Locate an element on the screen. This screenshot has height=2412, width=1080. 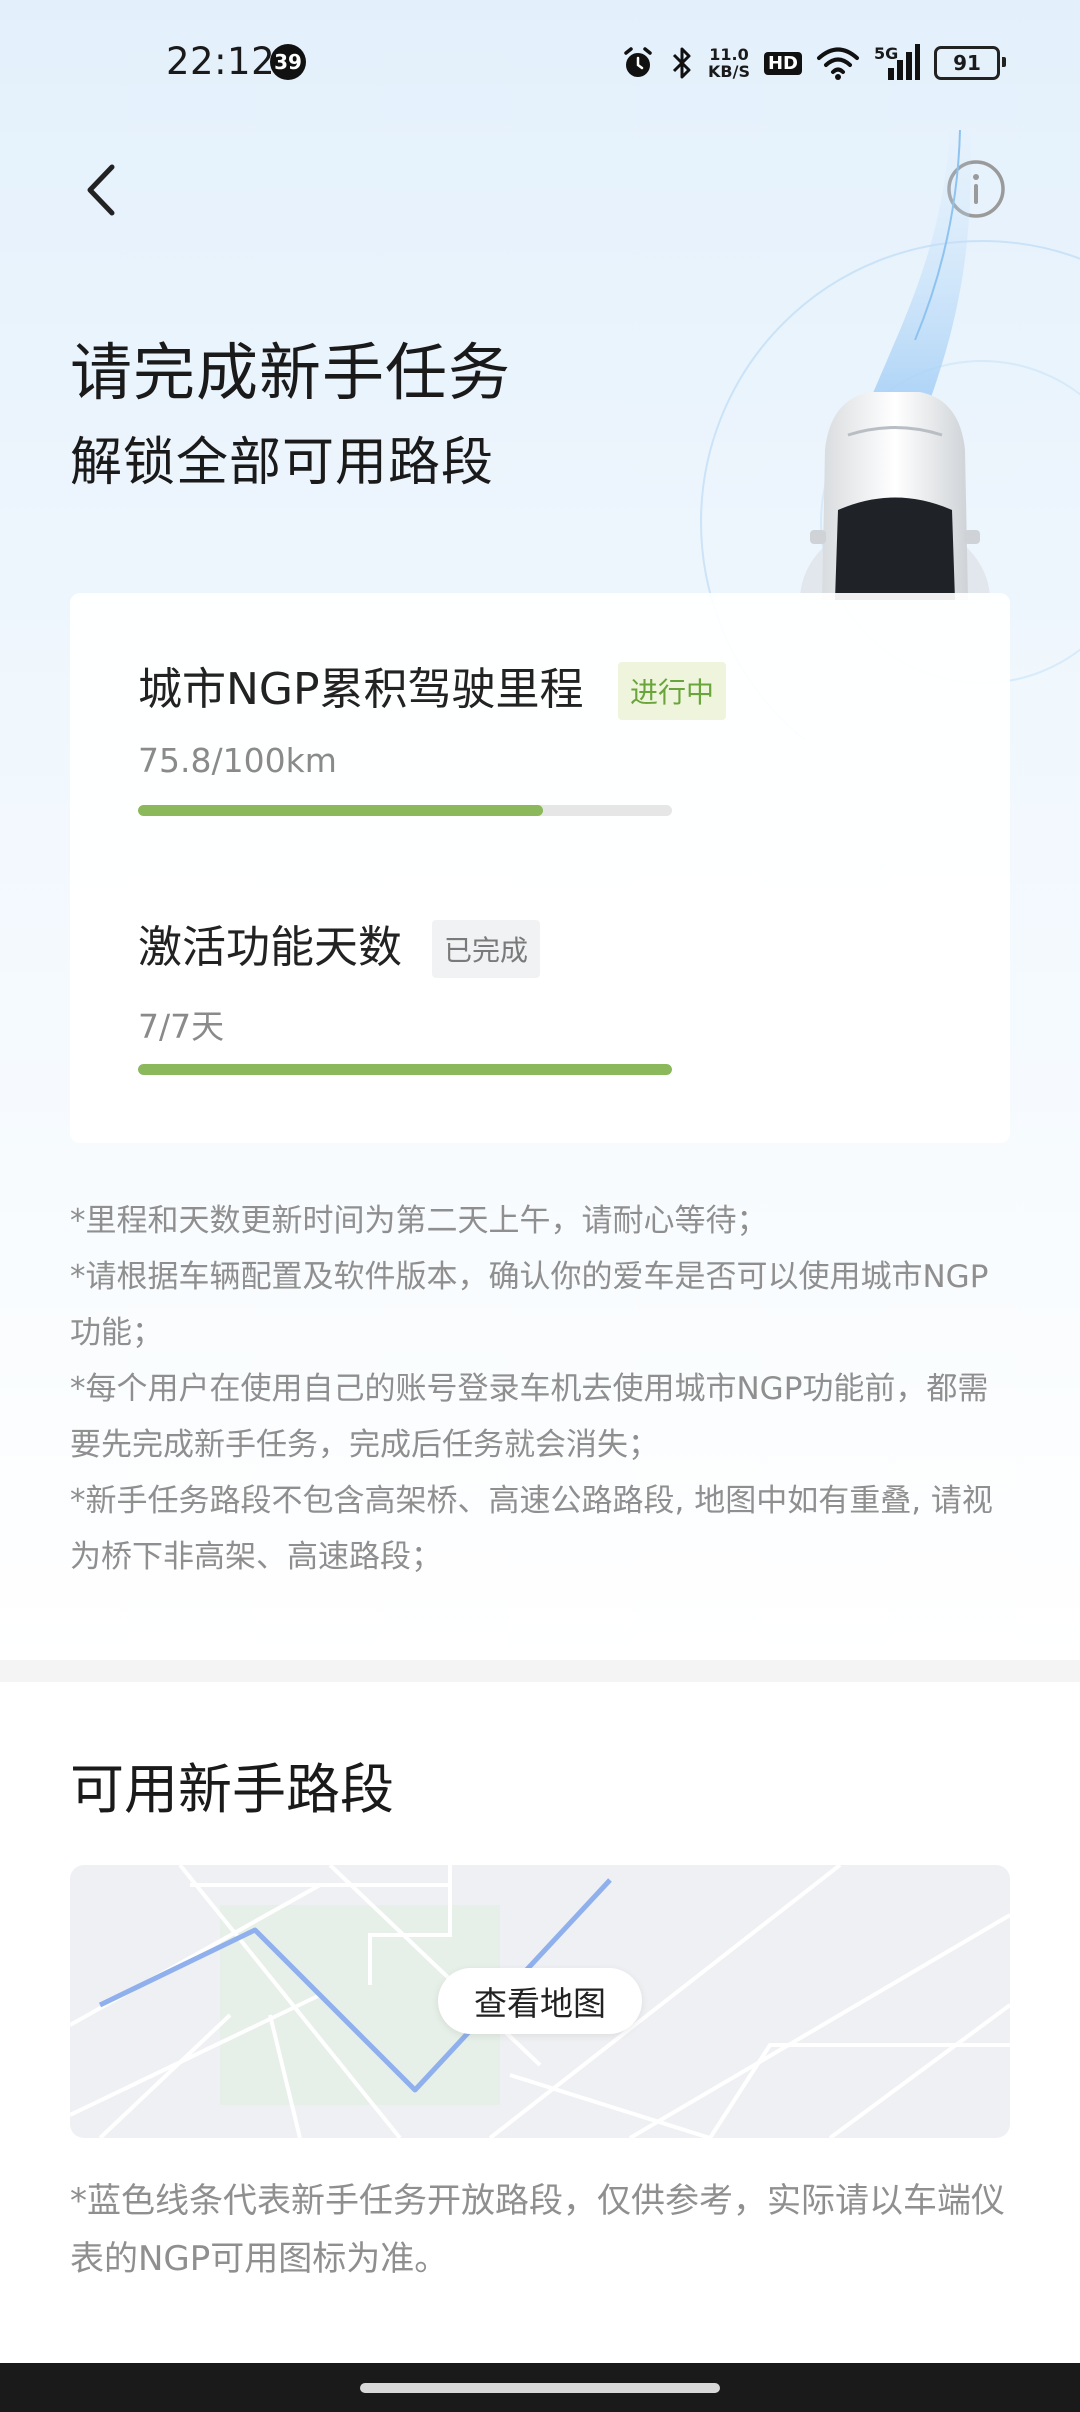
task-value-days: 7/7天 is located at coordinates (181, 1026).